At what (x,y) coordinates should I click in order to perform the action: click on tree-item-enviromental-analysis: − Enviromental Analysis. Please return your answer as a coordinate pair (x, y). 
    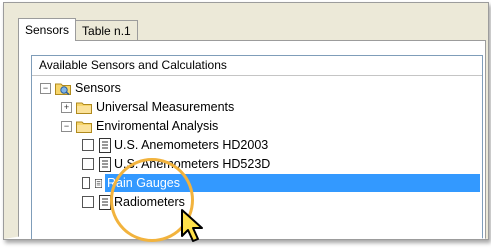
    Looking at the image, I should click on (139, 126).